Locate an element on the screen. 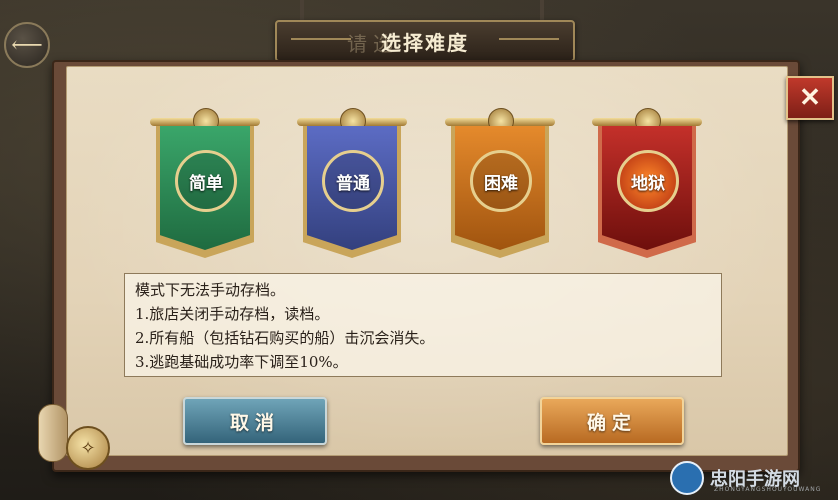 Image resolution: width=838 pixels, height=500 pixels. compass-icon: ✧ is located at coordinates (88, 448).